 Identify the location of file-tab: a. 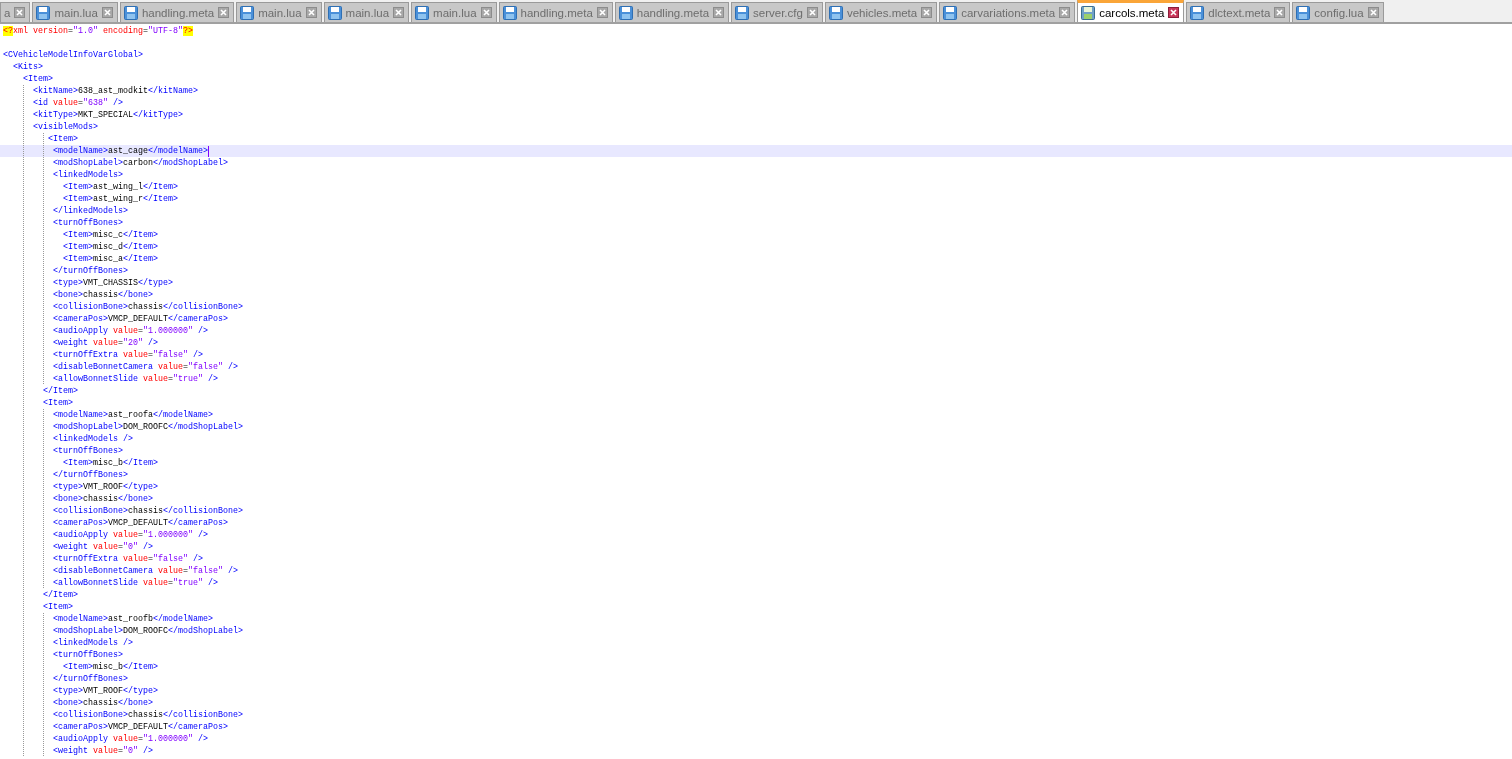
(15, 12).